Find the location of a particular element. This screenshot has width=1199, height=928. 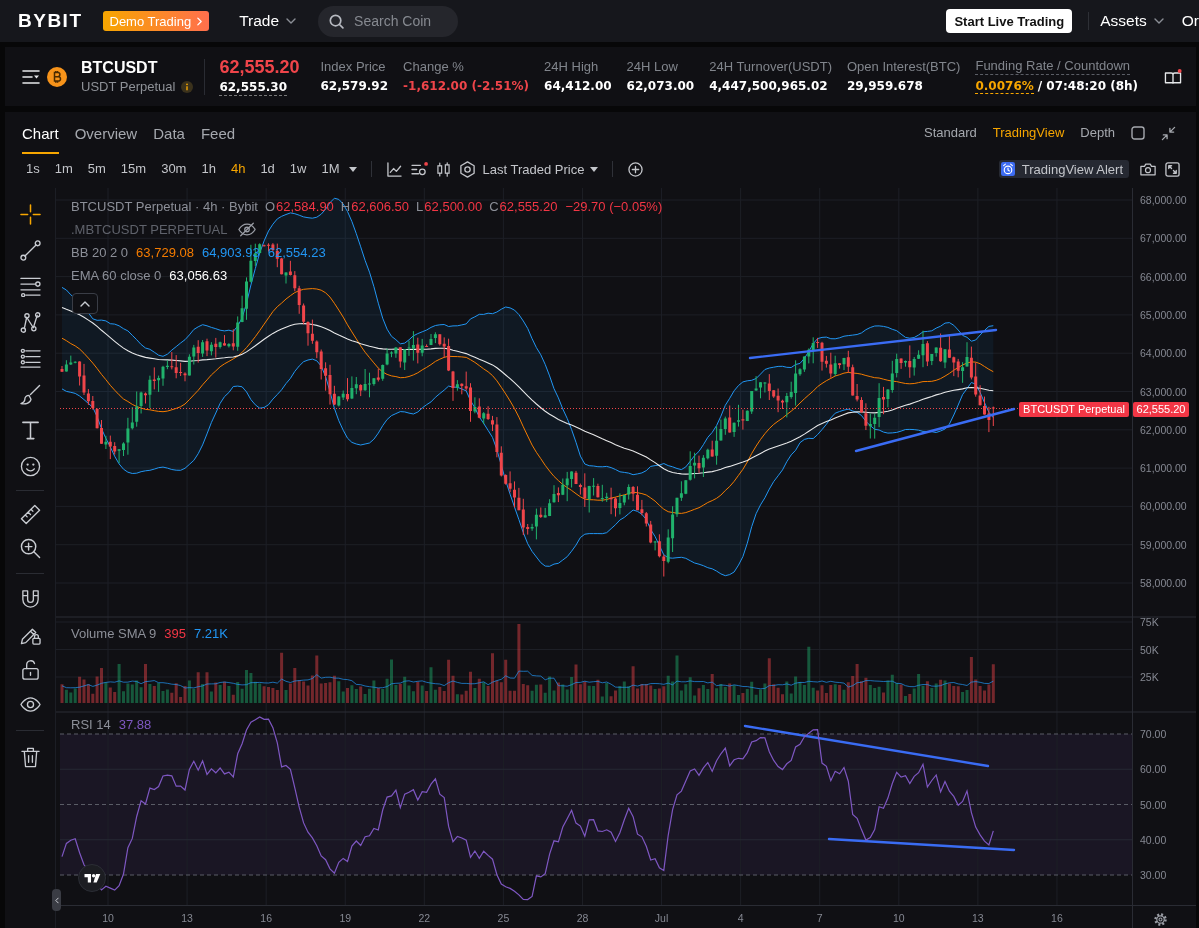

ohlc-label: O is located at coordinates (269, 206).